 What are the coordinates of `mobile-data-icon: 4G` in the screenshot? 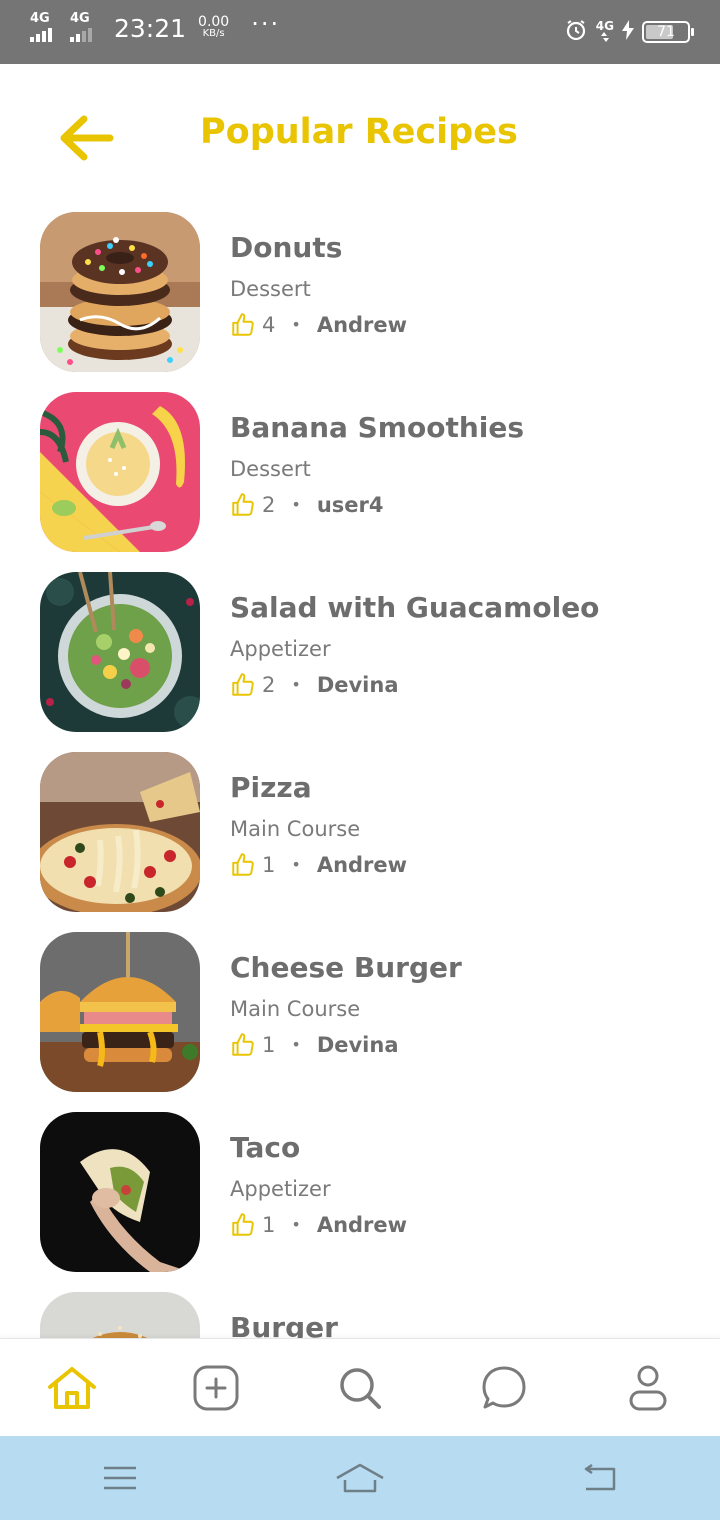 It's located at (605, 32).